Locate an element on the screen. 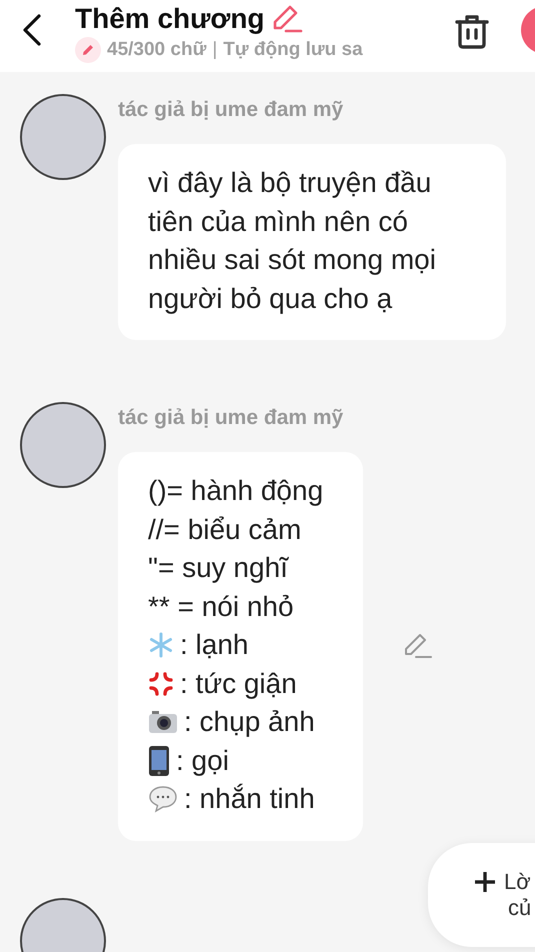  phone-icon is located at coordinates (159, 760).